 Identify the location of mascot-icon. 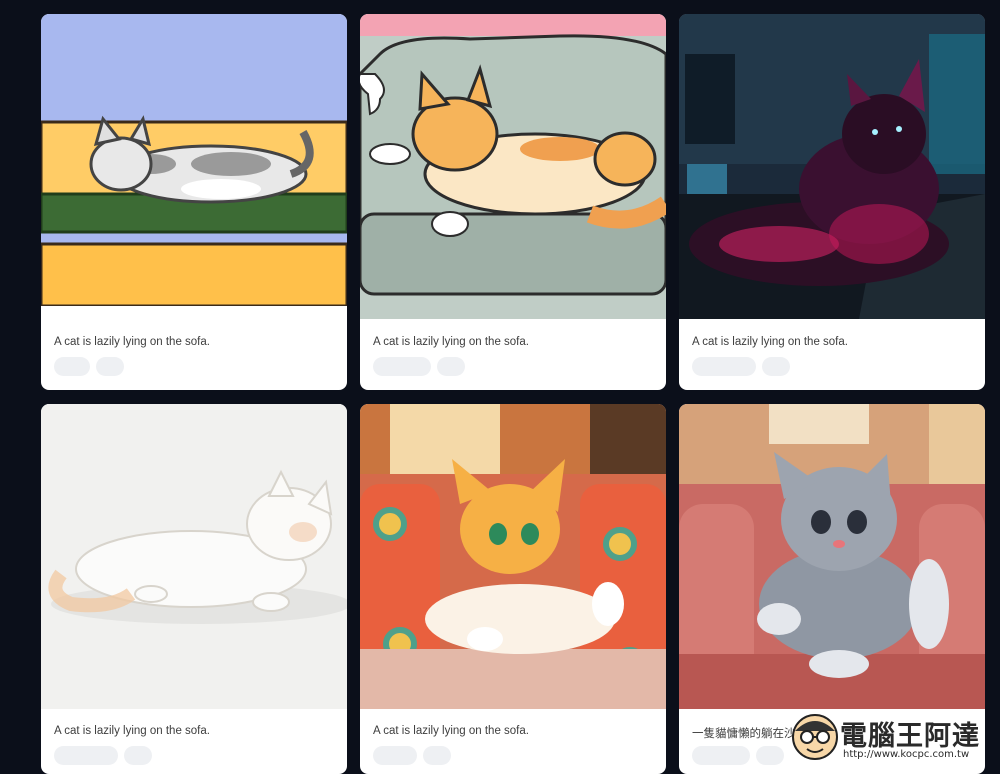
(815, 737).